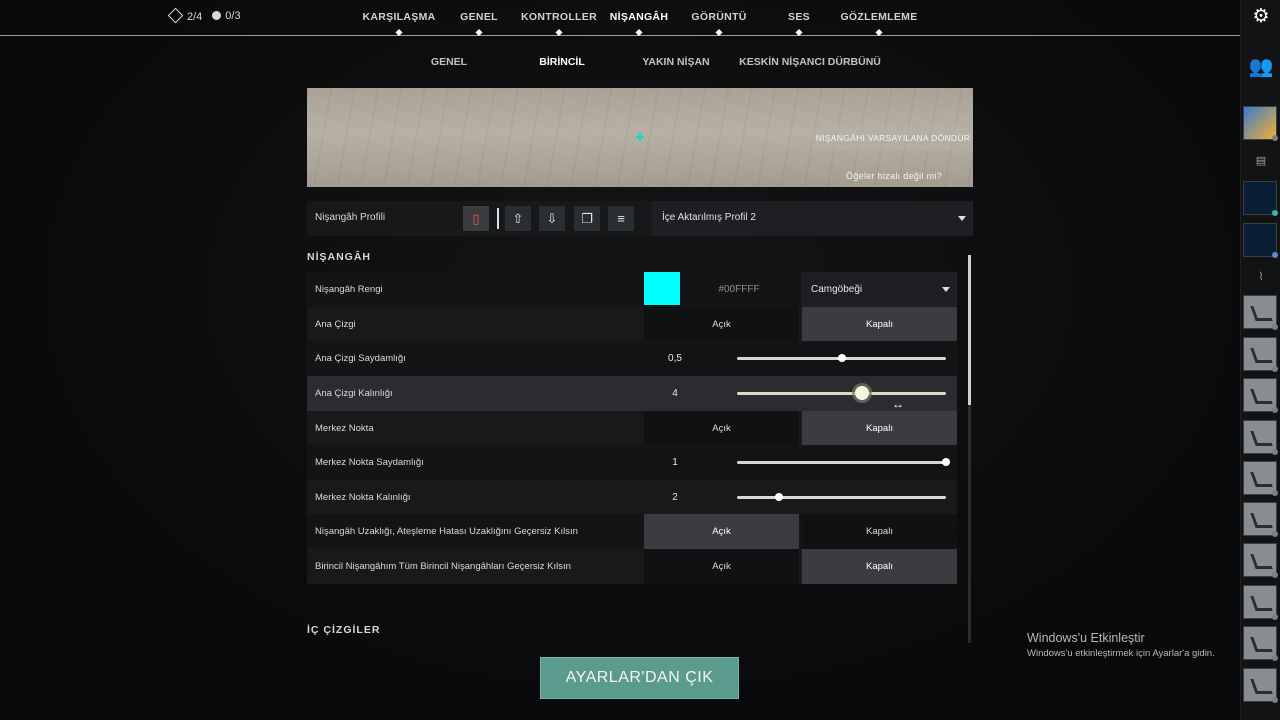 This screenshot has width=1280, height=720. What do you see at coordinates (349, 289) in the screenshot?
I see `setting-label: Nişangâh Rengi` at bounding box center [349, 289].